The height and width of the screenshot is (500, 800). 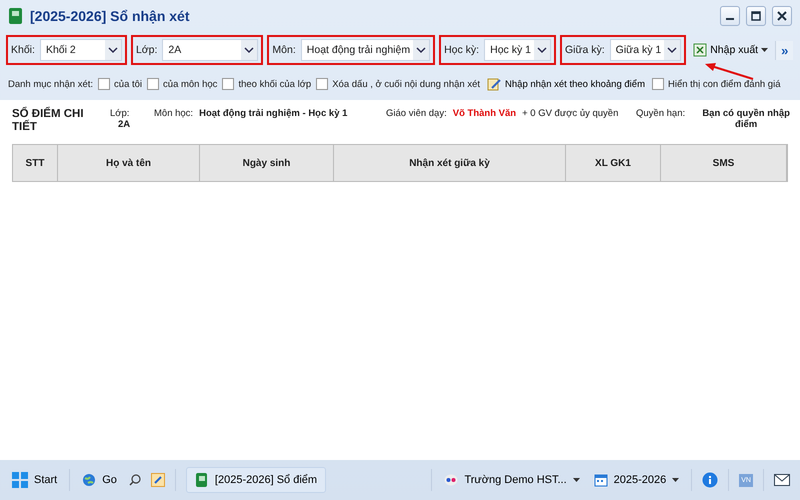 I want to click on filter-select: Học kỳ 1, so click(x=517, y=50).